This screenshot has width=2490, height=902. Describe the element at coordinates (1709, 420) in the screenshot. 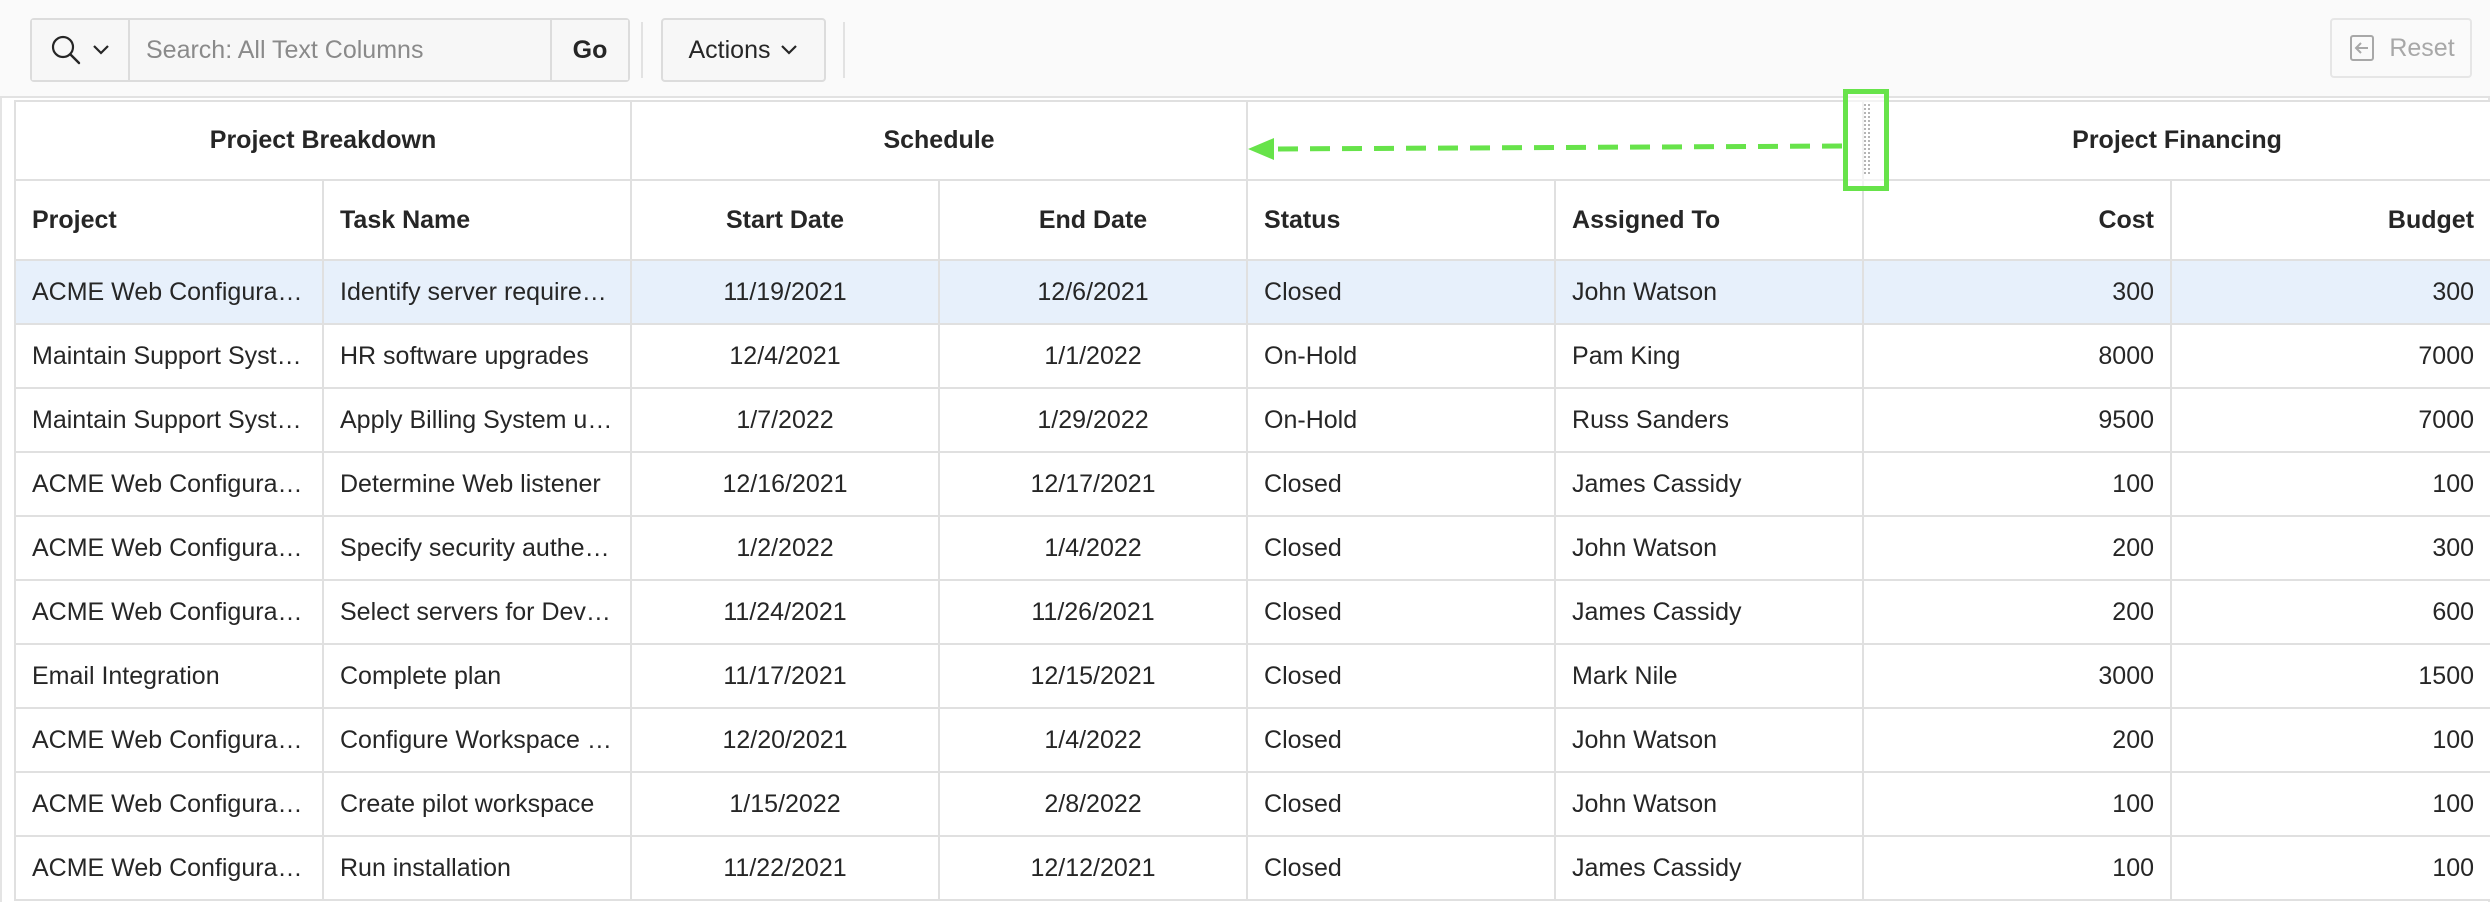

I see `cell-assigned-to: Russ Sanders` at that location.